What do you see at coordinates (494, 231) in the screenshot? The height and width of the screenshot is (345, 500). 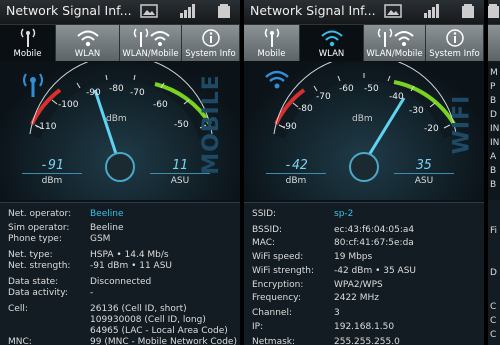 I see `info-row-fragment: Fi` at bounding box center [494, 231].